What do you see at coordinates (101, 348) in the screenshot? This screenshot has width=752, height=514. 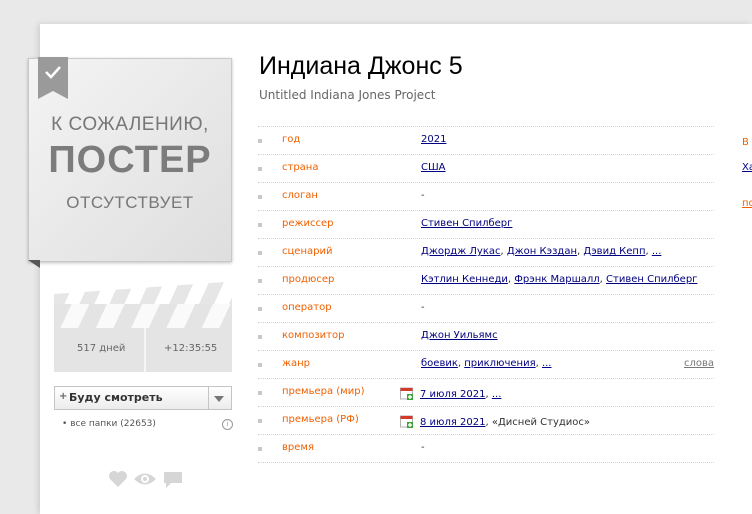 I see `countdown-days: 517 дней` at bounding box center [101, 348].